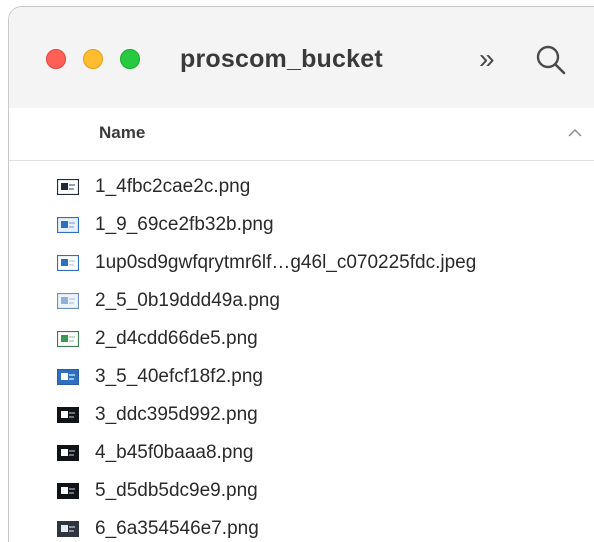 Image resolution: width=594 pixels, height=542 pixels. Describe the element at coordinates (301, 453) in the screenshot. I see `file-row: 4_b45f0baaa8.png` at that location.